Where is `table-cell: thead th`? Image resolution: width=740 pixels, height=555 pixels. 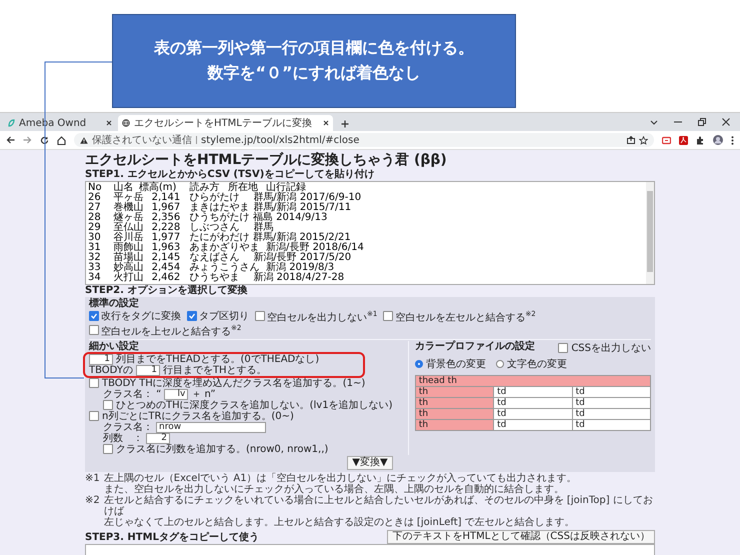 table-cell: thead th is located at coordinates (532, 380).